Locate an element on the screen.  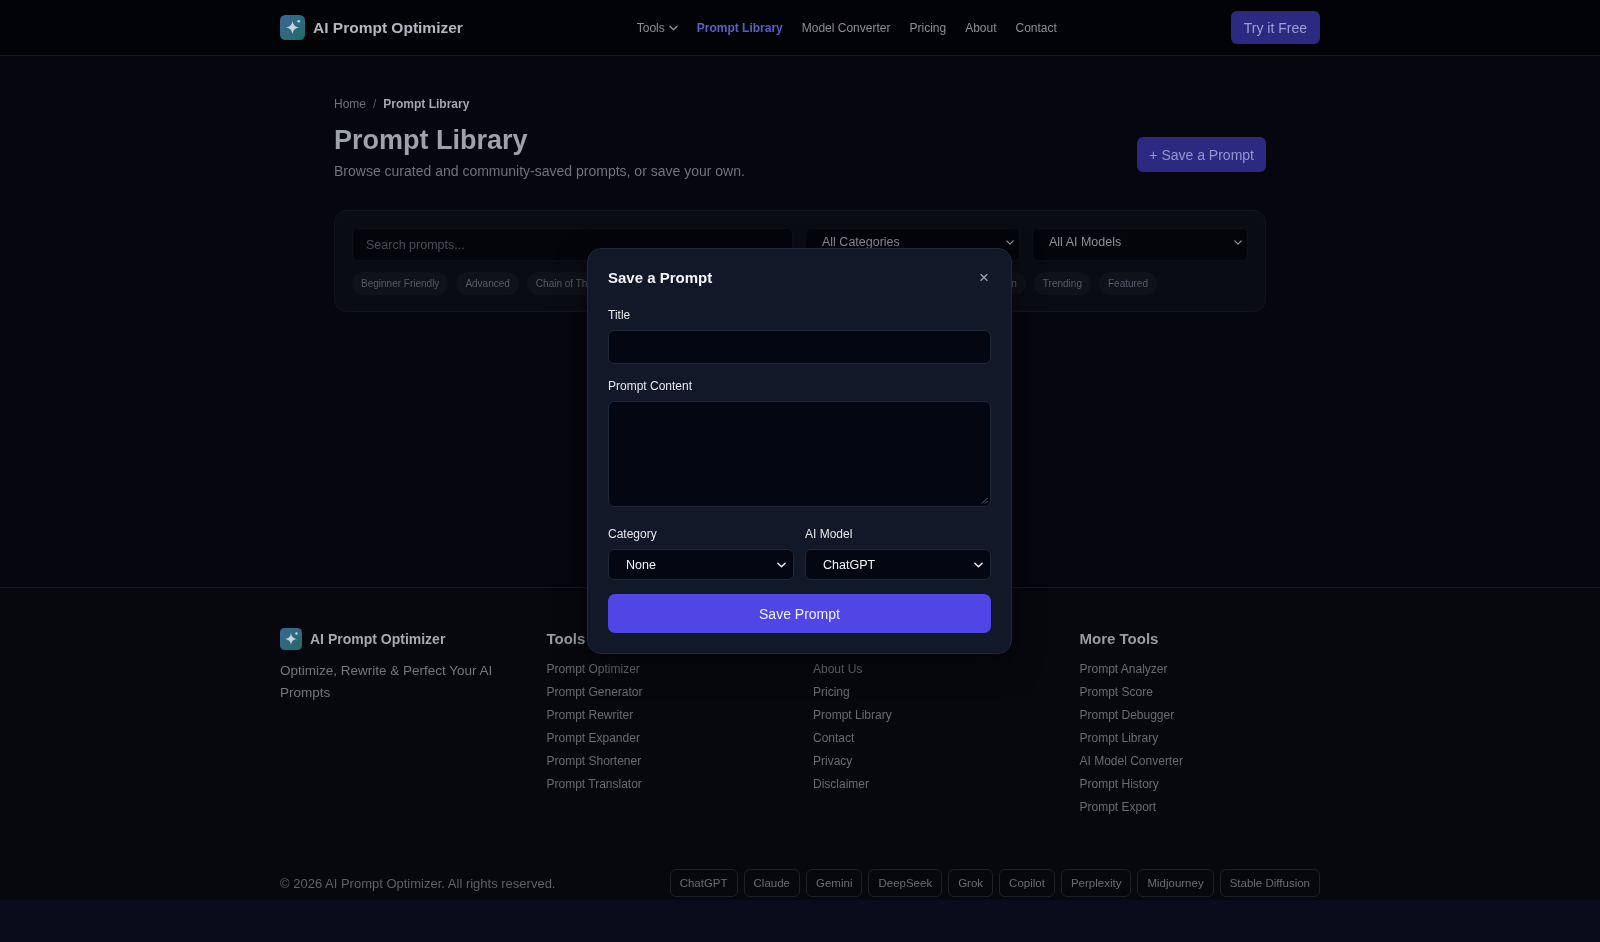
model-tag: Gemini is located at coordinates (834, 883).